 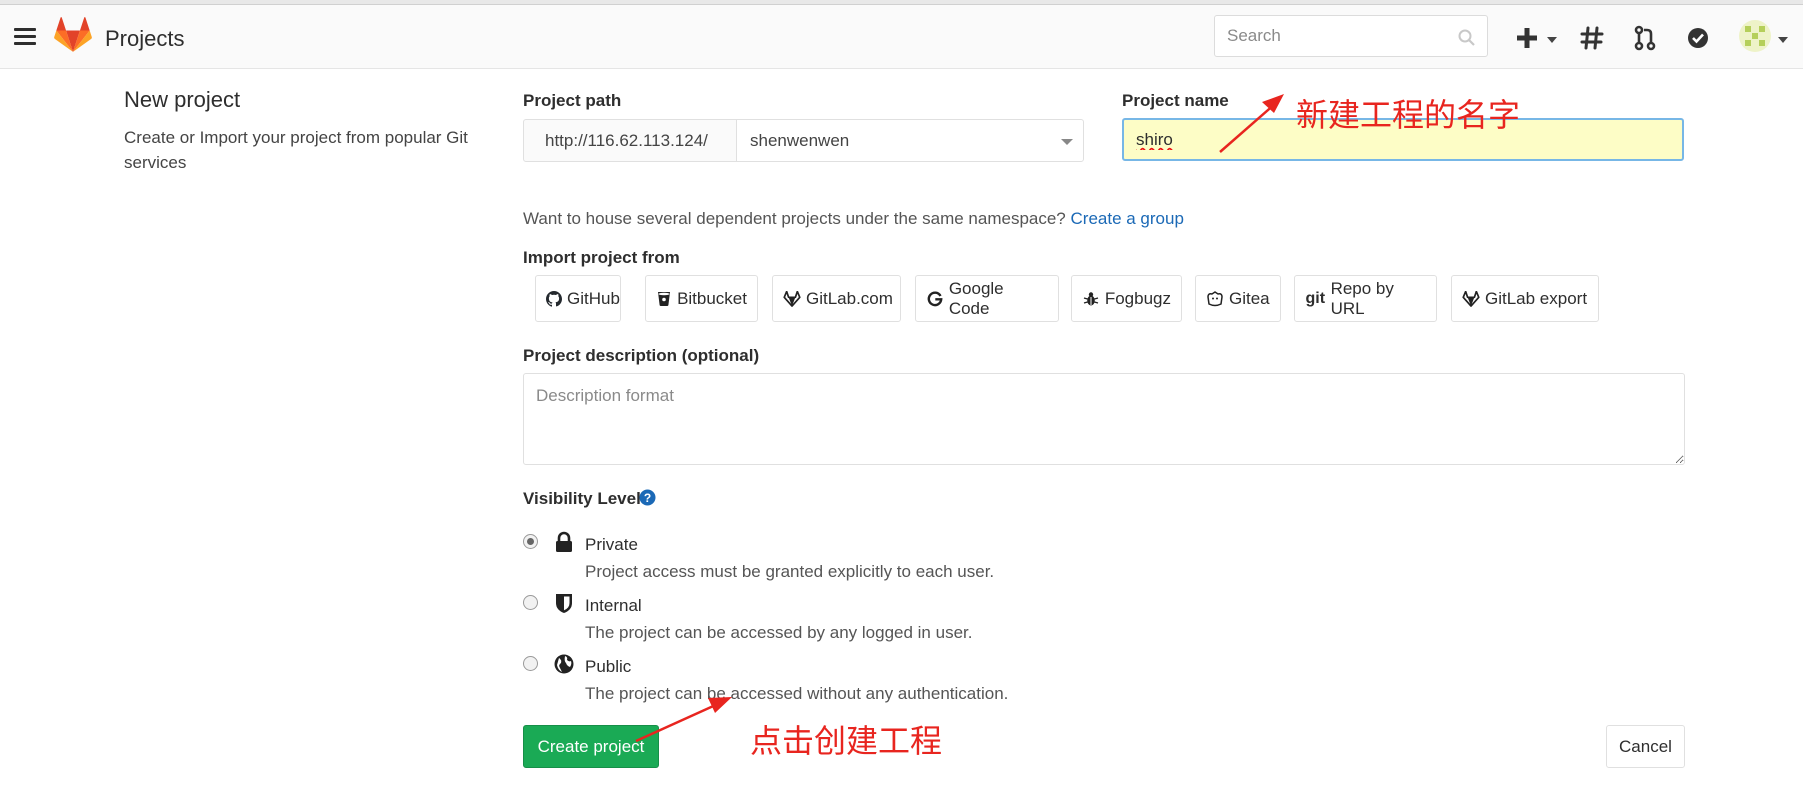 What do you see at coordinates (530, 602) in the screenshot?
I see `visibility-internal-radio` at bounding box center [530, 602].